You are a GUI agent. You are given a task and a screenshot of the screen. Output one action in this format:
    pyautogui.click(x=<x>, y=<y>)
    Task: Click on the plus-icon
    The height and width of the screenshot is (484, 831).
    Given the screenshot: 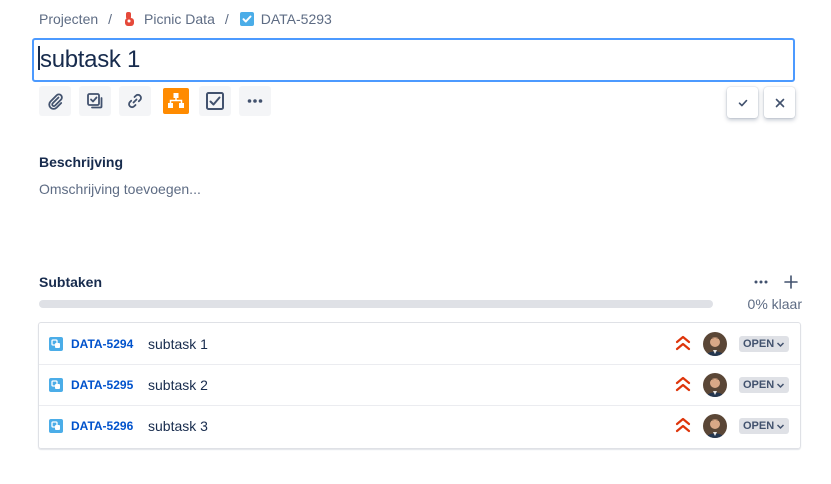 What is the action you would take?
    pyautogui.click(x=791, y=282)
    